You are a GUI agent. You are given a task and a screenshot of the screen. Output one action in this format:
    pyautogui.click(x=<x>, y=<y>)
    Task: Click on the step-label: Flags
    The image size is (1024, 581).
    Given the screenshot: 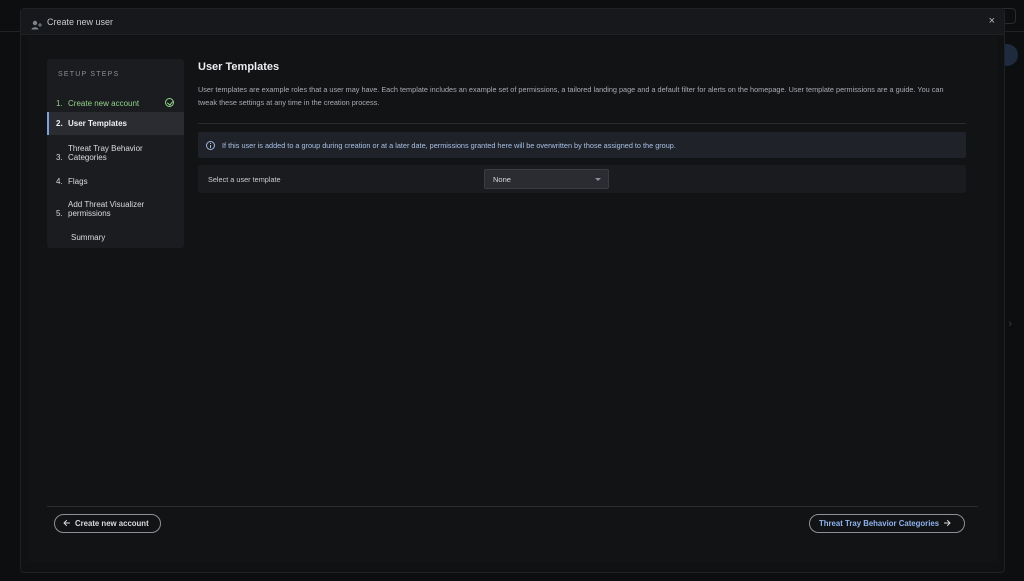 What is the action you would take?
    pyautogui.click(x=78, y=181)
    